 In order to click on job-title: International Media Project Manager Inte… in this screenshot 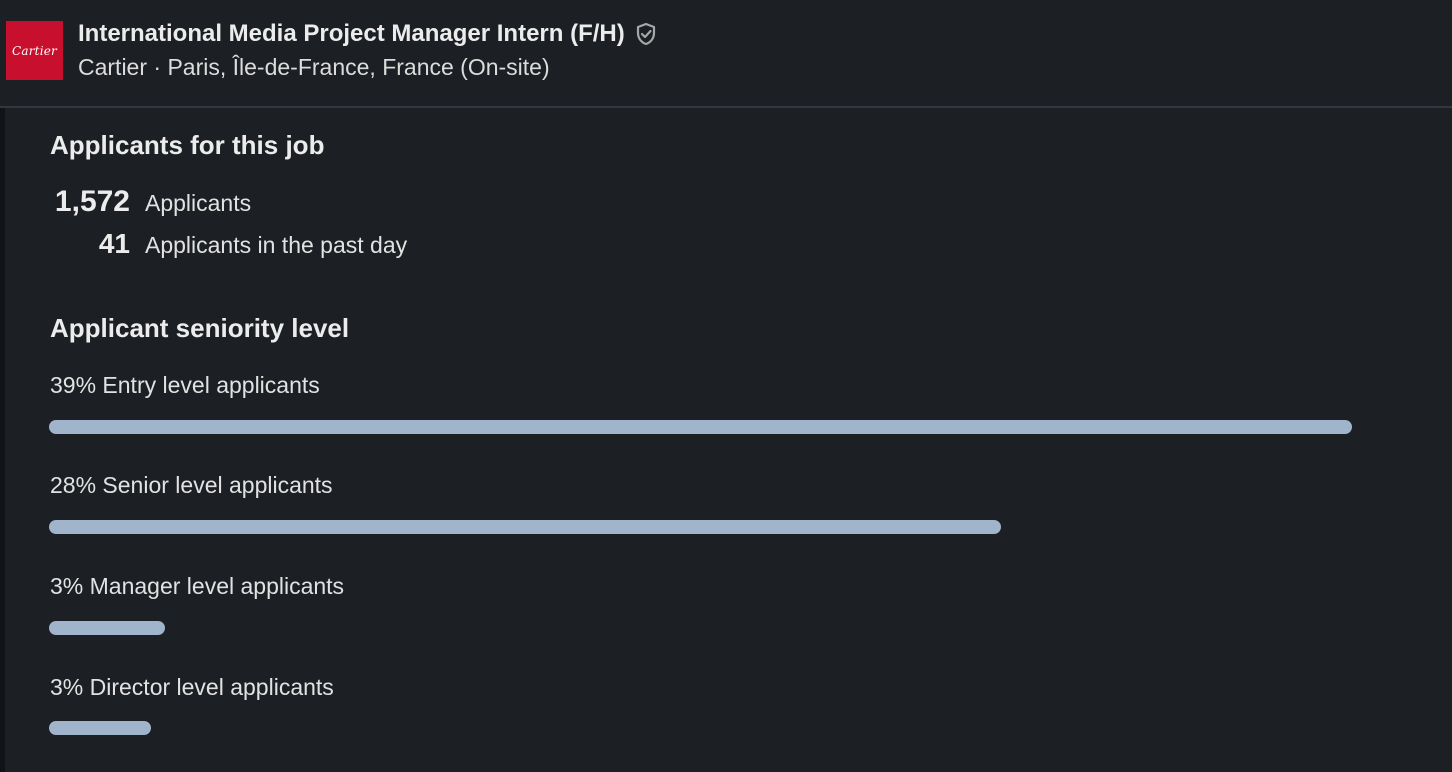, I will do `click(351, 34)`.